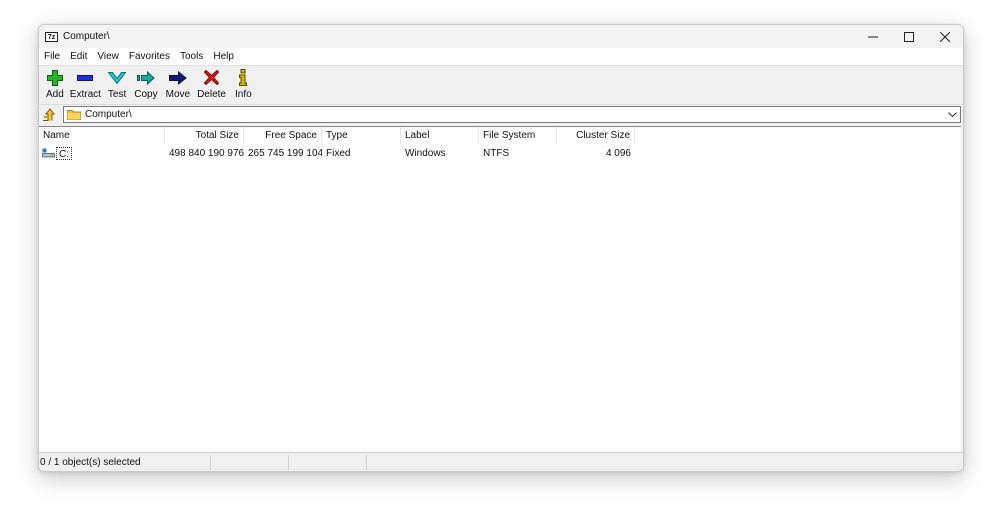 Image resolution: width=1000 pixels, height=532 pixels. Describe the element at coordinates (501, 461) in the screenshot. I see `status-bar: 0 / 1 object(s) selected` at that location.